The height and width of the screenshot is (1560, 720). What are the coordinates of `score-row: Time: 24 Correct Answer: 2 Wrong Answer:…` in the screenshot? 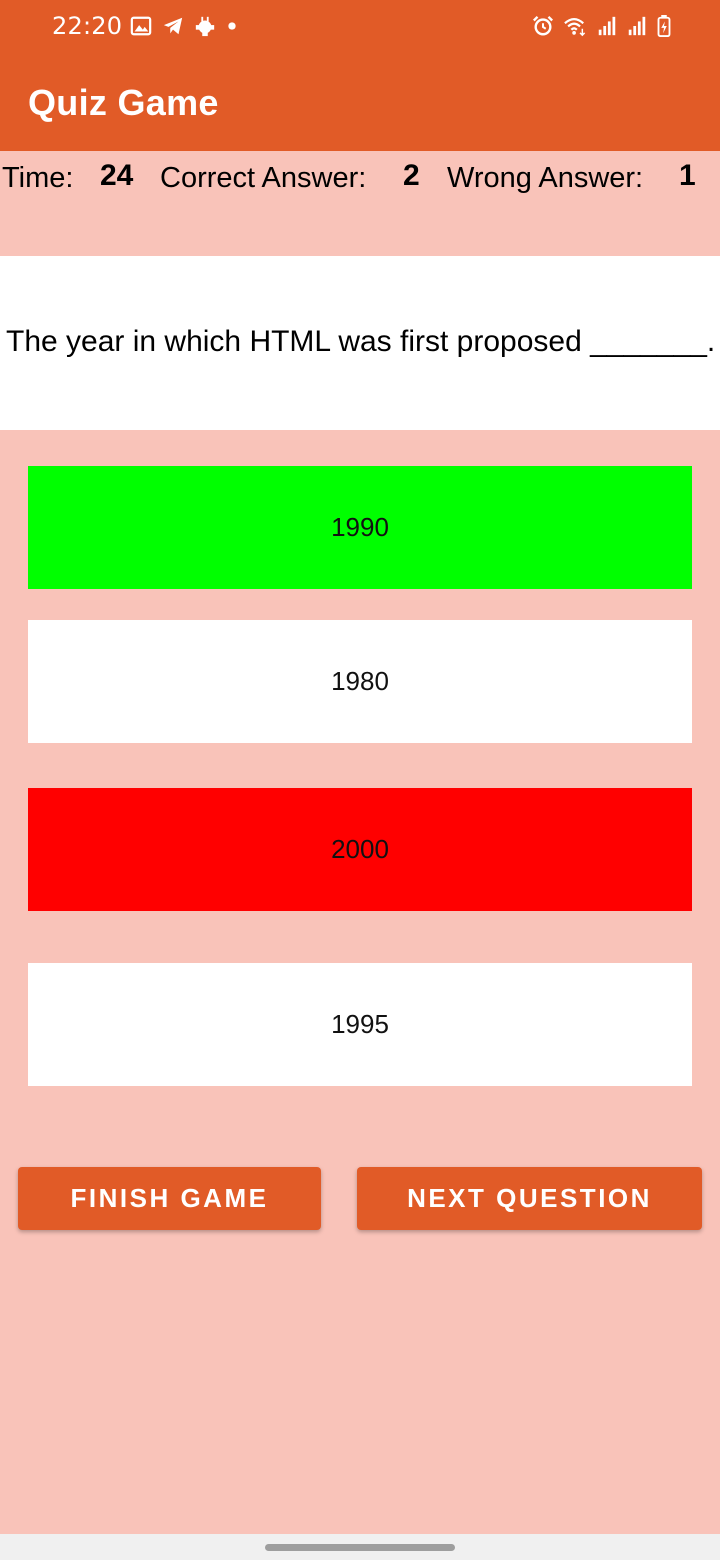 It's located at (360, 178).